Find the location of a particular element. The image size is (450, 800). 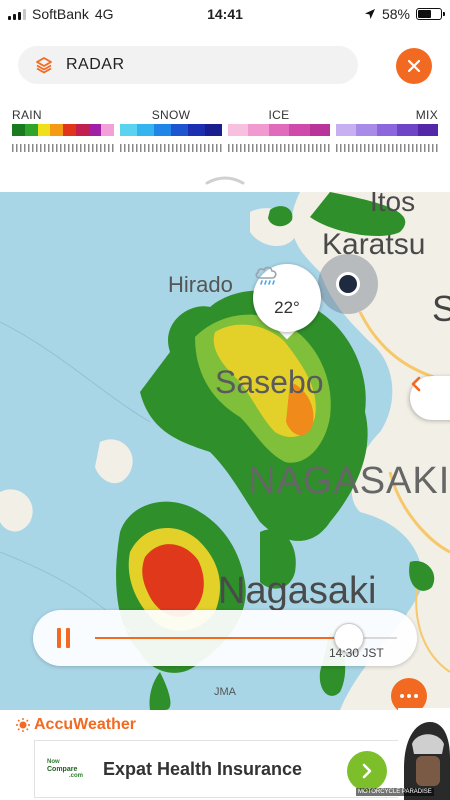

battery-icon is located at coordinates (430, 14).